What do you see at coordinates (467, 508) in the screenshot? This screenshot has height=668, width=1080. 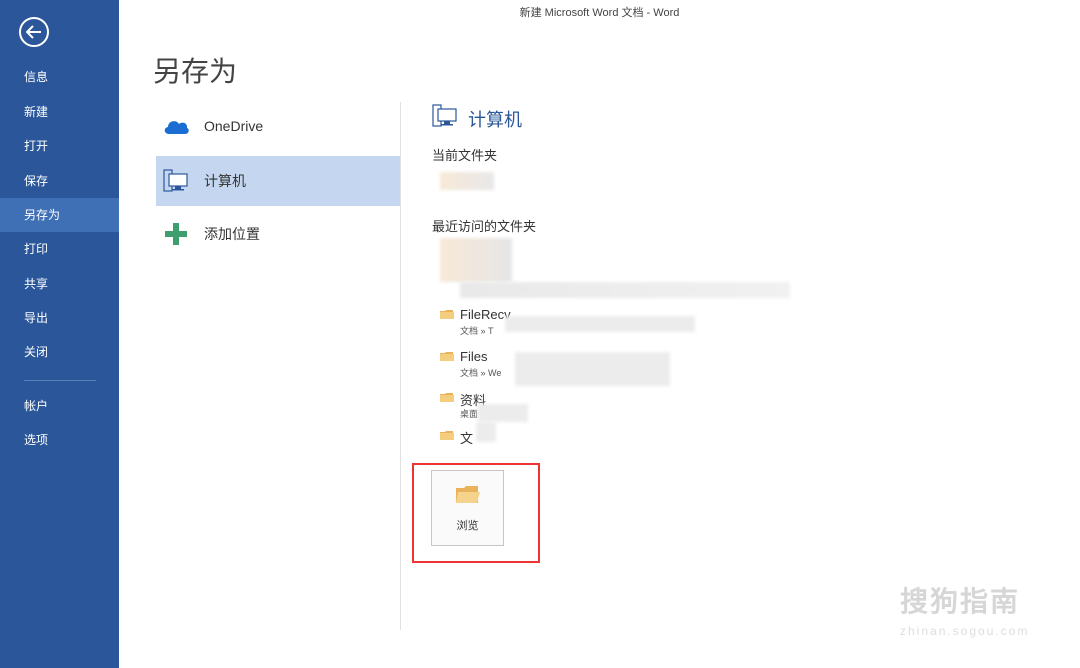 I see `browse-button: 浏览` at bounding box center [467, 508].